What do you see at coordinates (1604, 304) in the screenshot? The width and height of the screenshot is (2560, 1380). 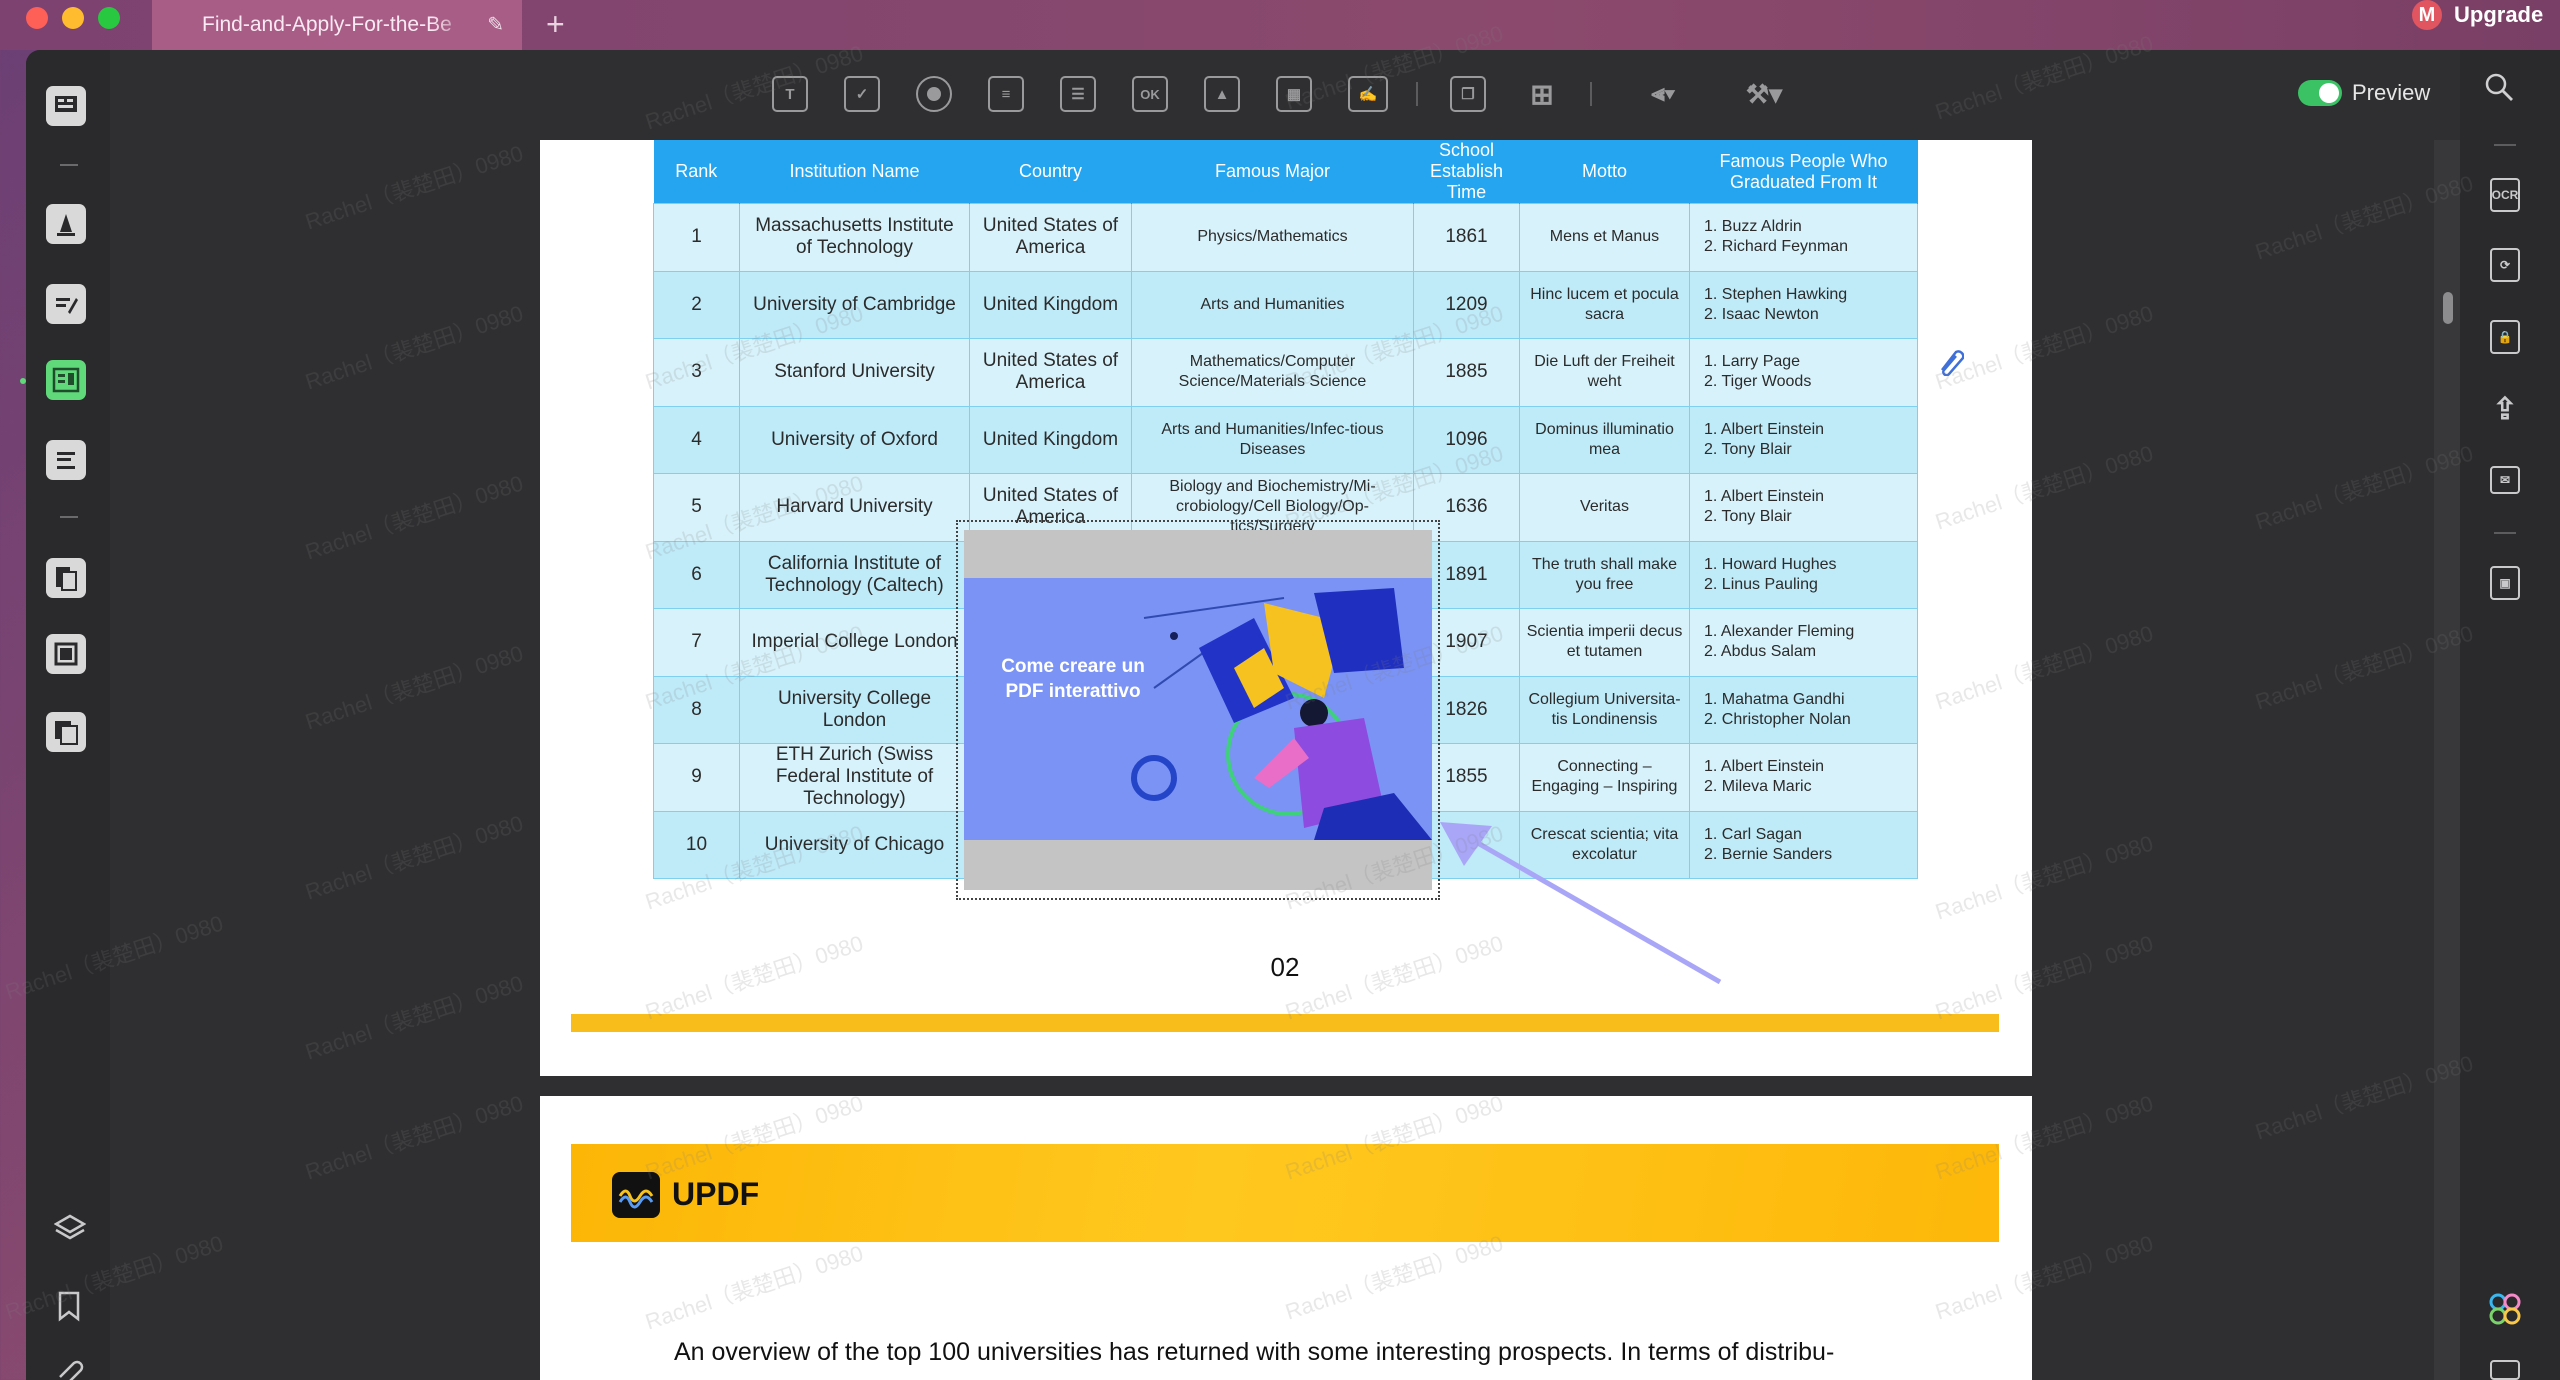 I see `cell-motto: Hinc lucem et pocula sacra` at bounding box center [1604, 304].